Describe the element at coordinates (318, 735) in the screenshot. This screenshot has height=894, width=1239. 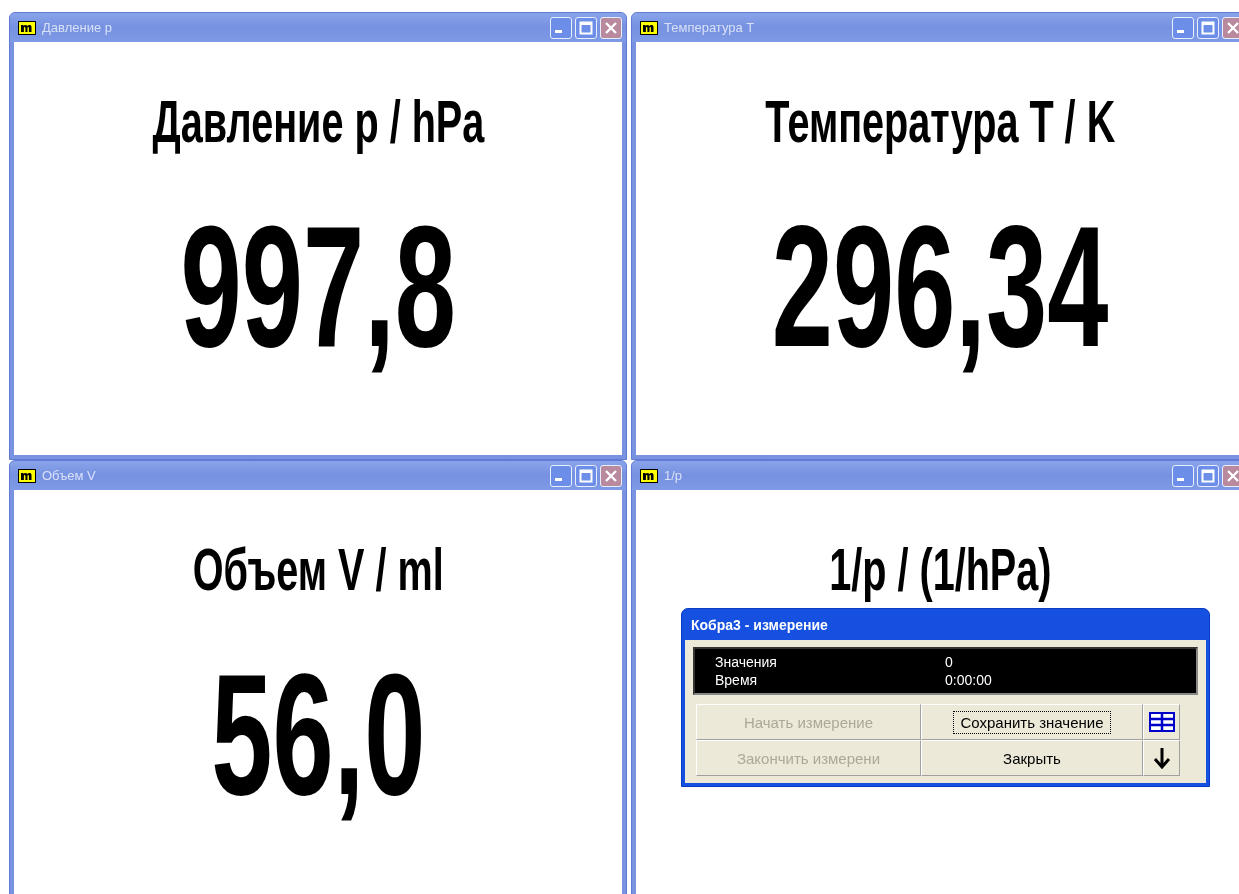
I see `measurement-value: 56,0` at that location.